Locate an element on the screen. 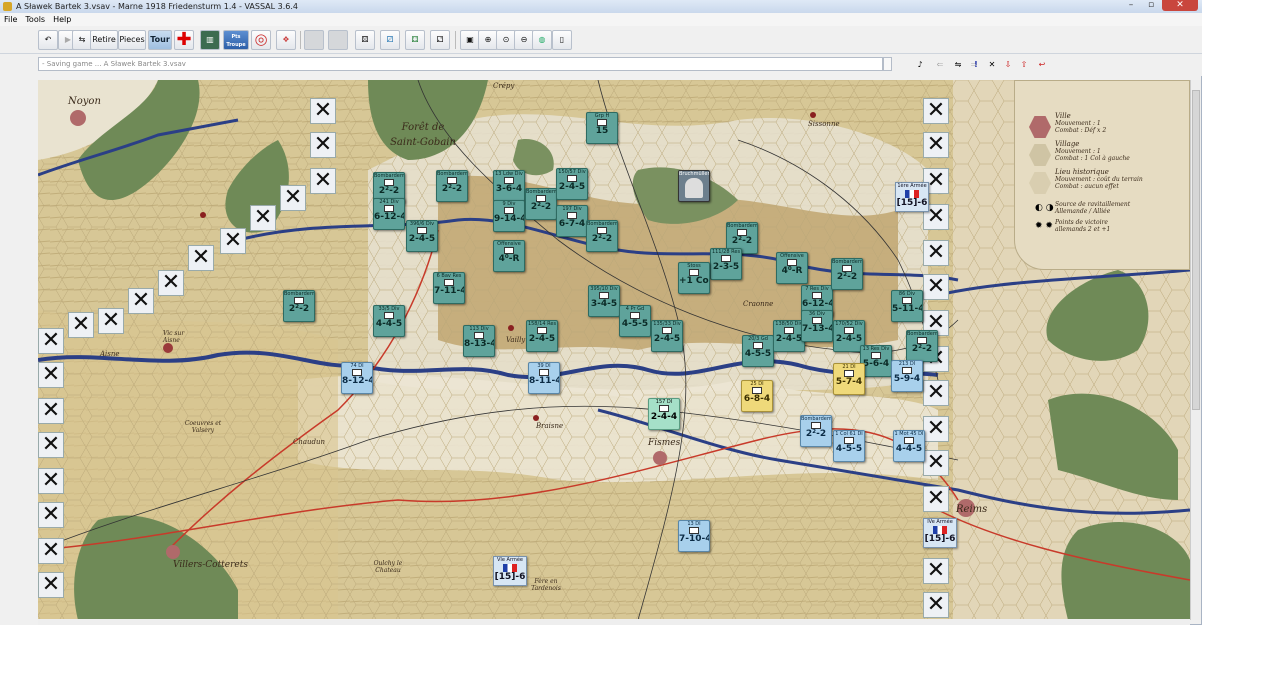 This screenshot has height=693, width=1280. exchange-icon: ⇋ is located at coordinates (958, 64).